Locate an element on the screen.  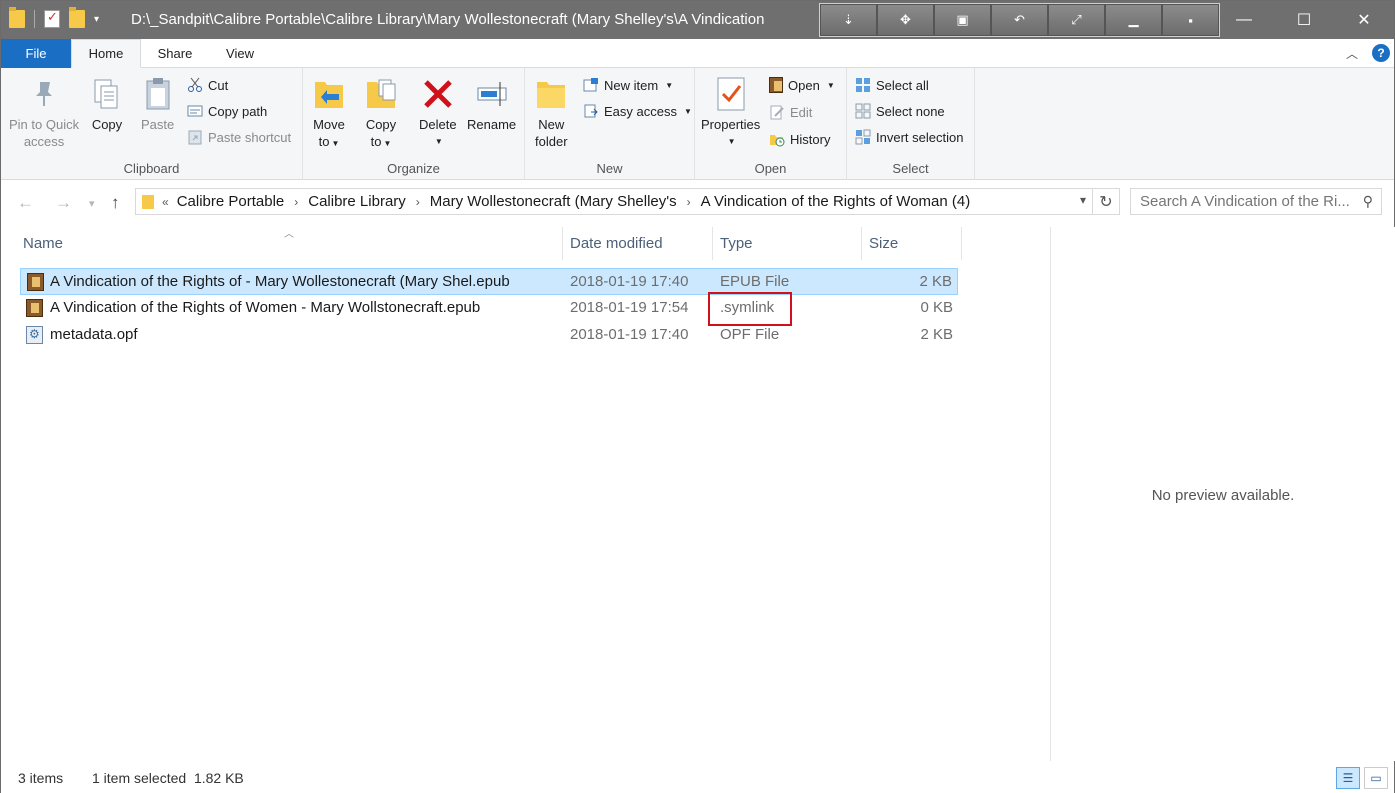
customize-qat-dropdown-icon: ▾ is located at coordinates (96, 19).